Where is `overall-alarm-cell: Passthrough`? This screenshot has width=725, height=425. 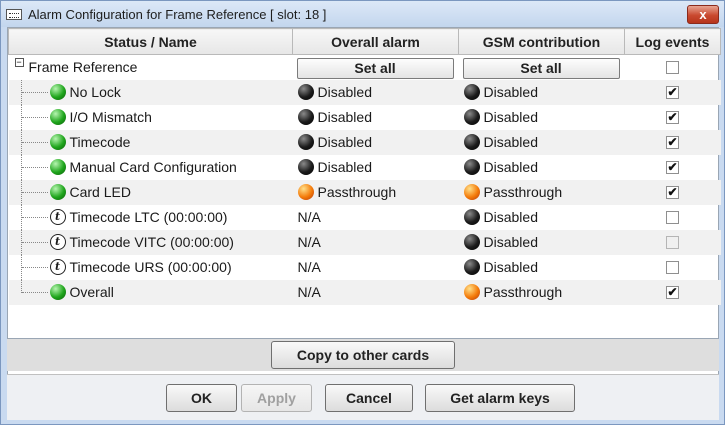
overall-alarm-cell: Passthrough is located at coordinates (376, 192).